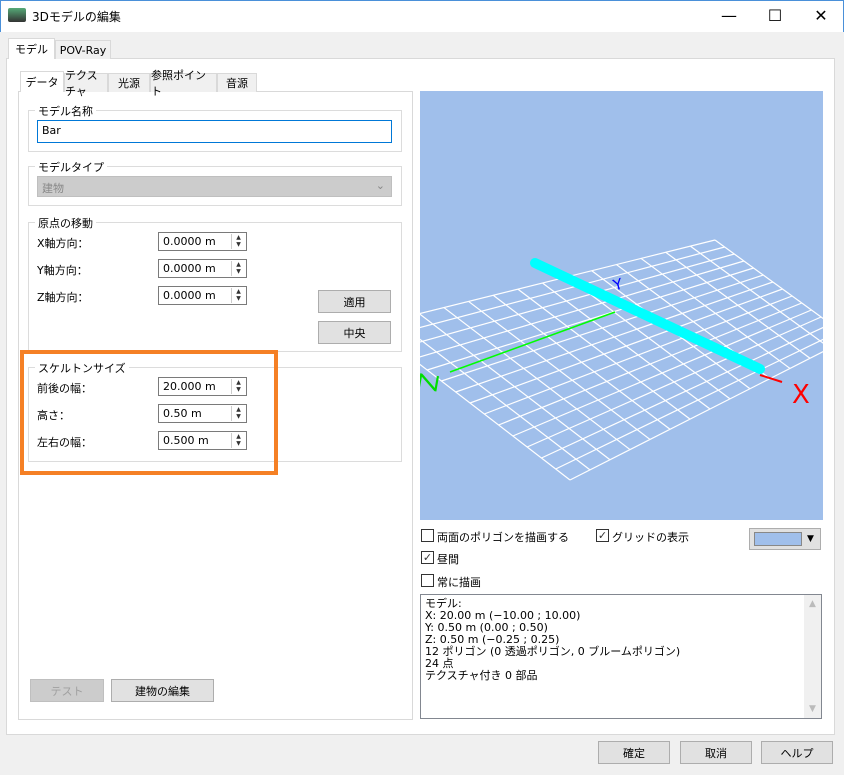  Describe the element at coordinates (62, 270) in the screenshot. I see `y-axis-label: Y軸方向：` at that location.